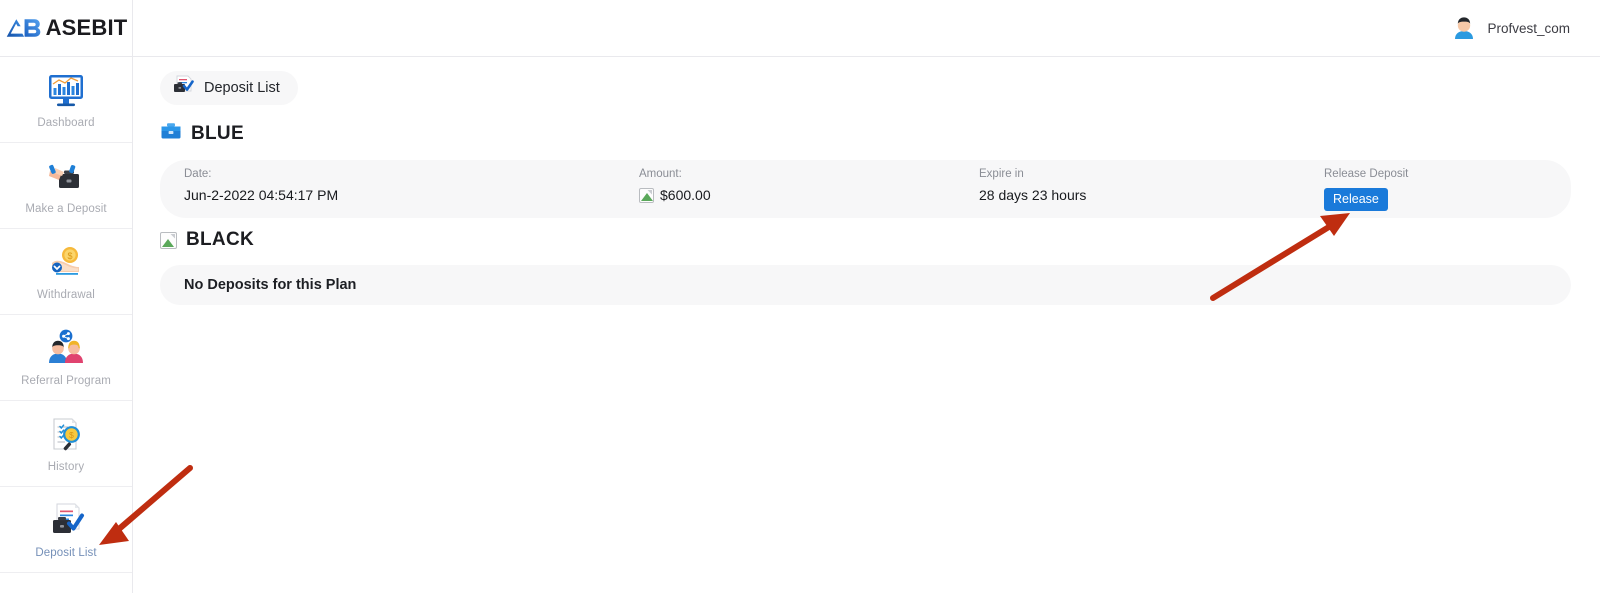 This screenshot has width=1600, height=593. Describe the element at coordinates (171, 133) in the screenshot. I see `blue-briefcase-icon` at that location.